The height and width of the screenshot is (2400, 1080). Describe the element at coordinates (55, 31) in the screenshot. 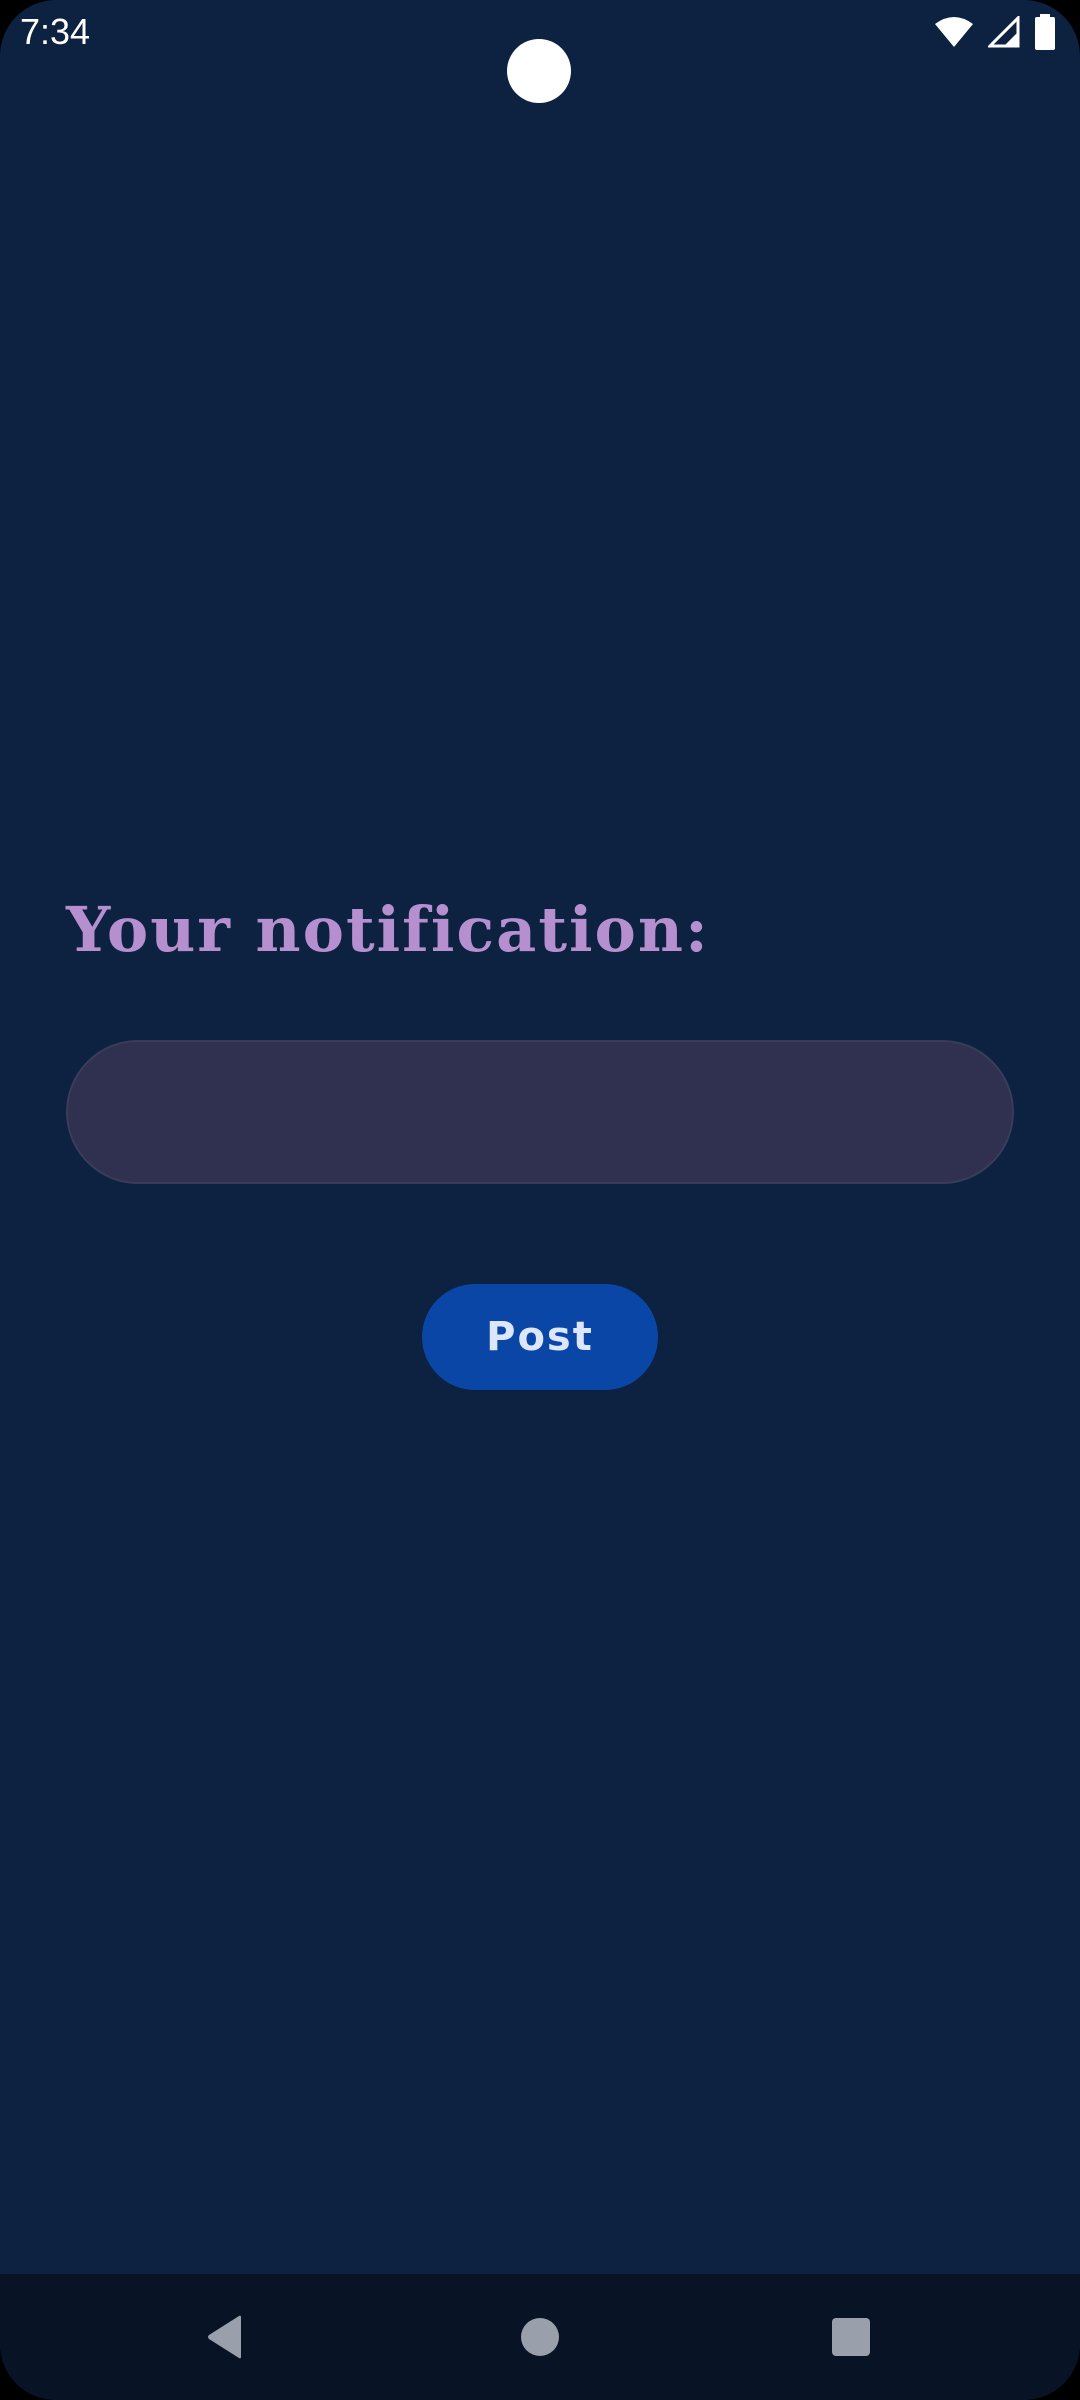

I see `status-time: 7:34` at that location.